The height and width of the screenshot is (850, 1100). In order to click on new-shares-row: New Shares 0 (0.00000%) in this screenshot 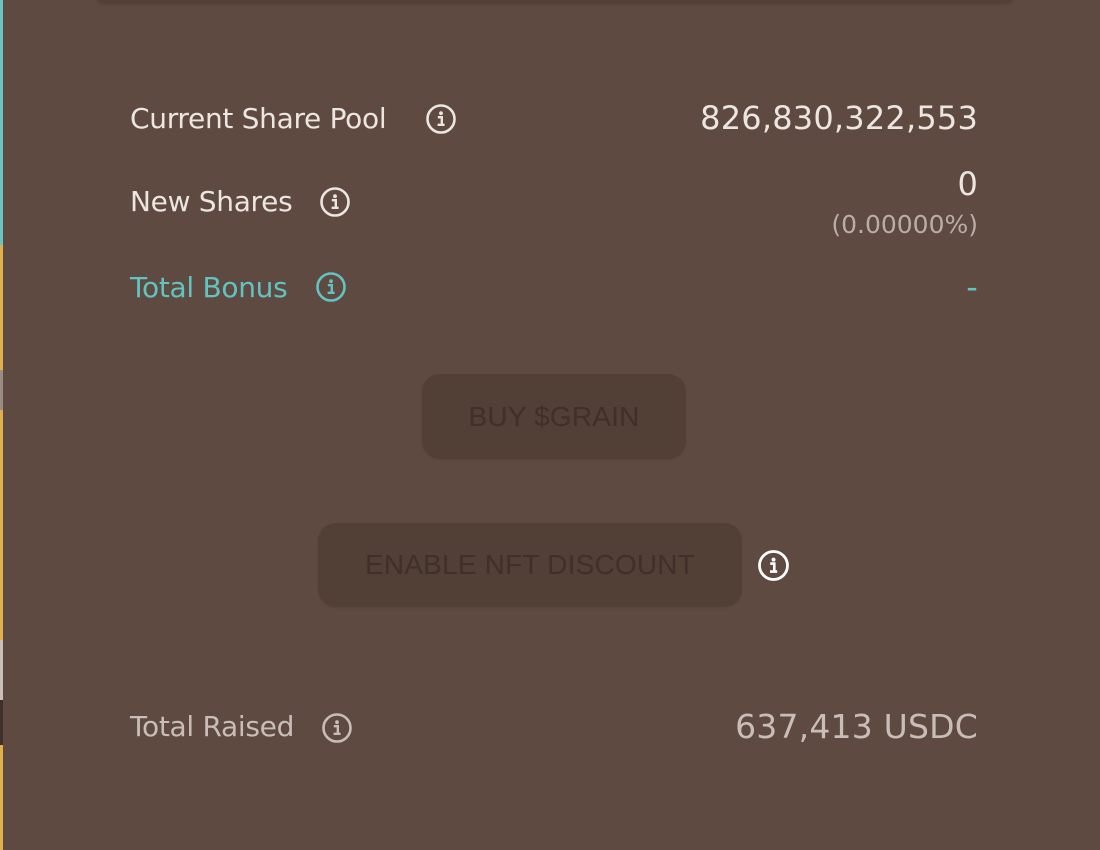, I will do `click(554, 206)`.